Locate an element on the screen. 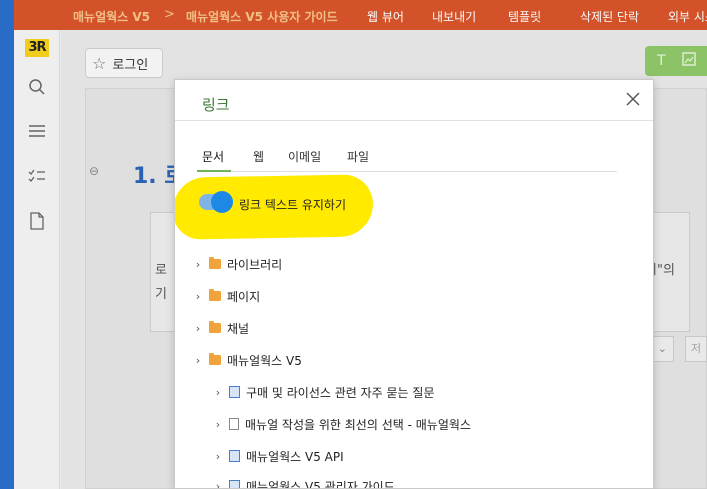  tree-item: › 매뉴얼웍스 V5 API is located at coordinates (278, 456).